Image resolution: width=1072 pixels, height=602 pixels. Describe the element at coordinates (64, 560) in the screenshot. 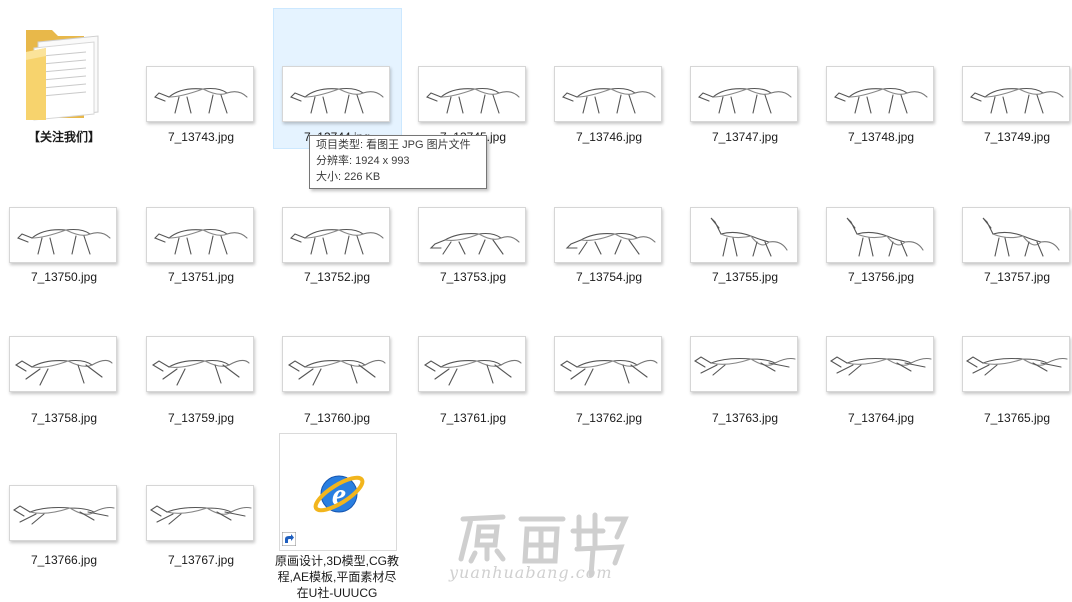

I see `file-name: 7_13766.jpg` at that location.